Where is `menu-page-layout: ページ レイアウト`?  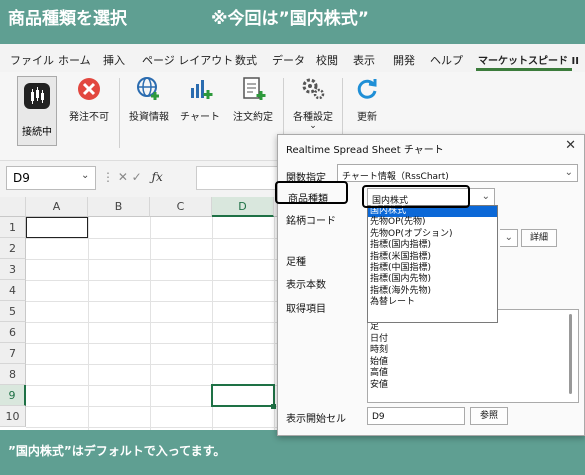 menu-page-layout: ページ レイアウト is located at coordinates (187, 60).